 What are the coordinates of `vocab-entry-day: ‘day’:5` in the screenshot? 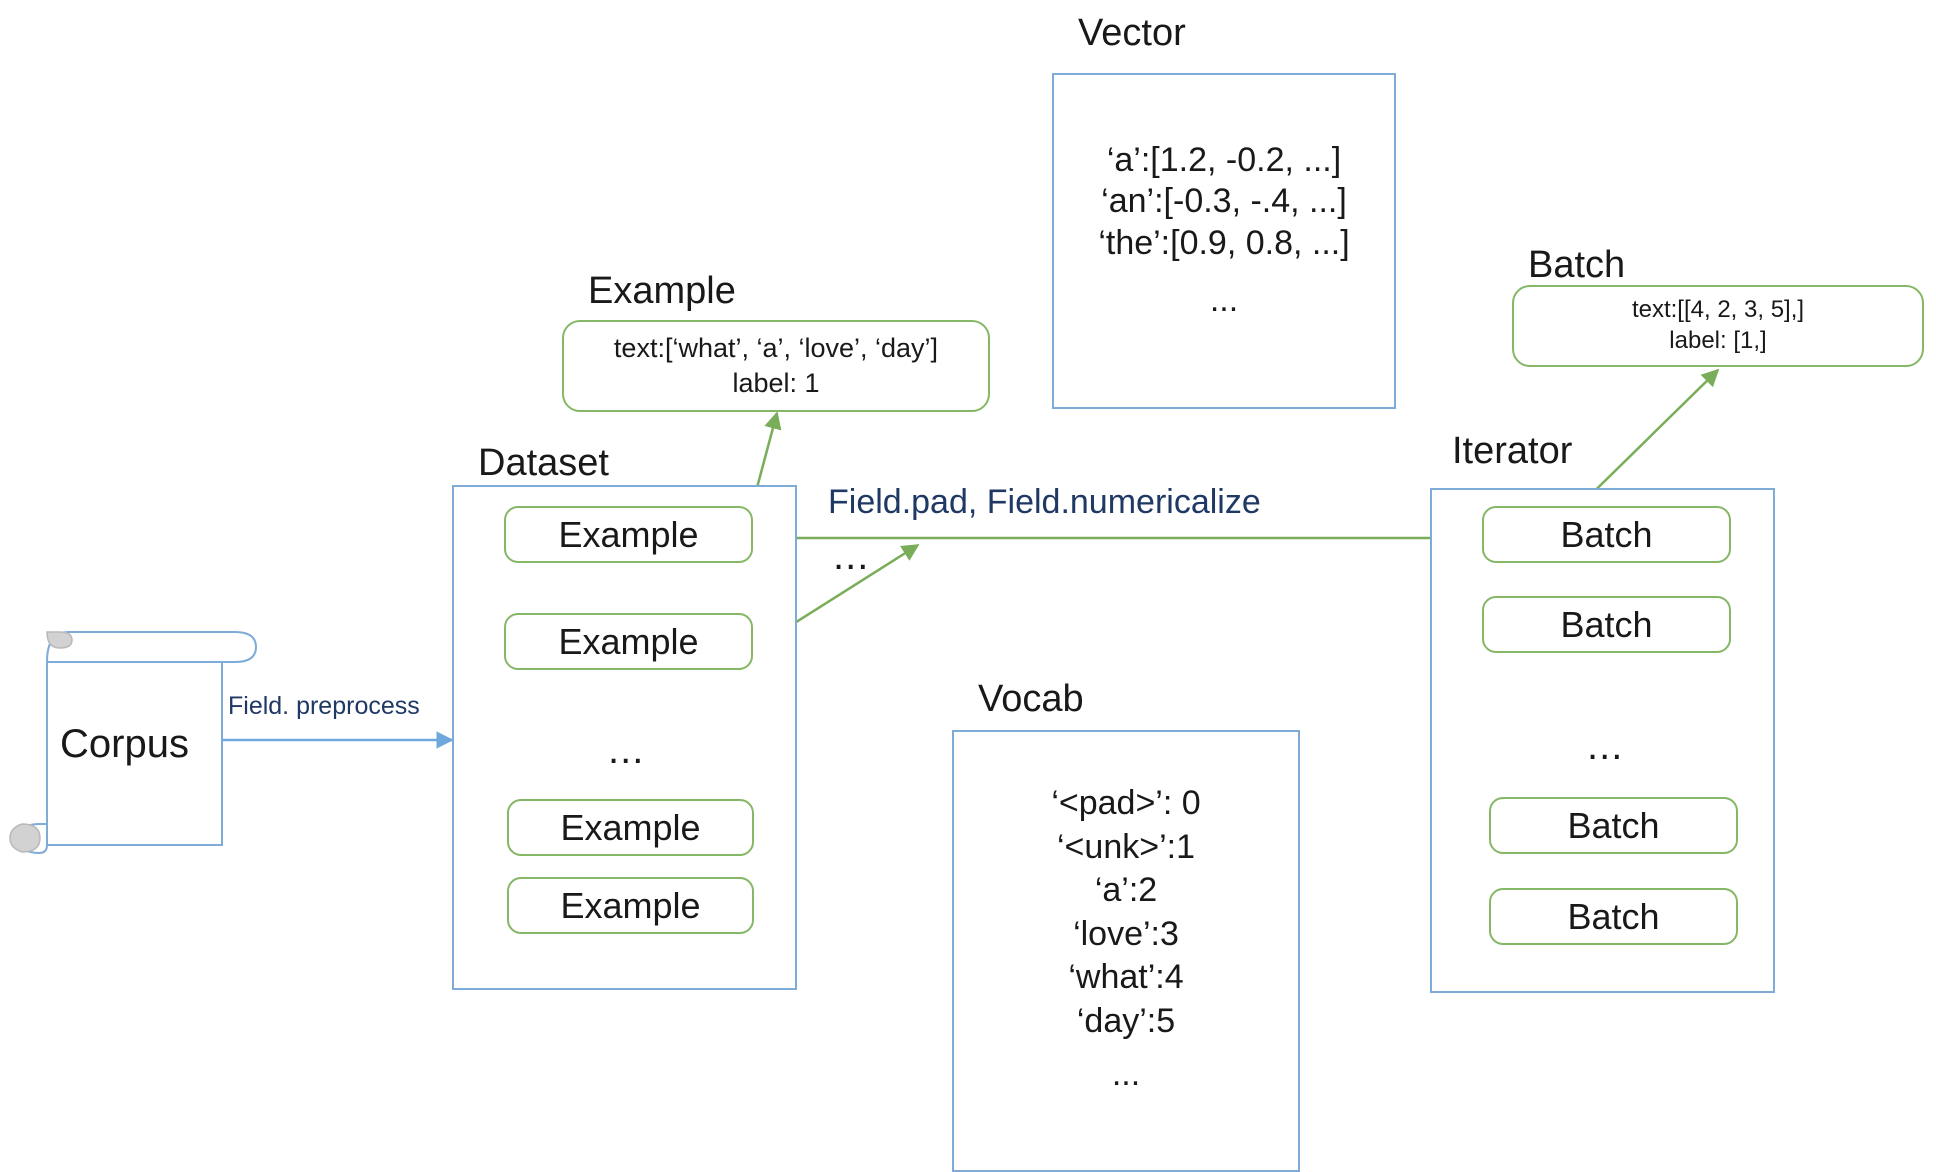 It's located at (1126, 1020).